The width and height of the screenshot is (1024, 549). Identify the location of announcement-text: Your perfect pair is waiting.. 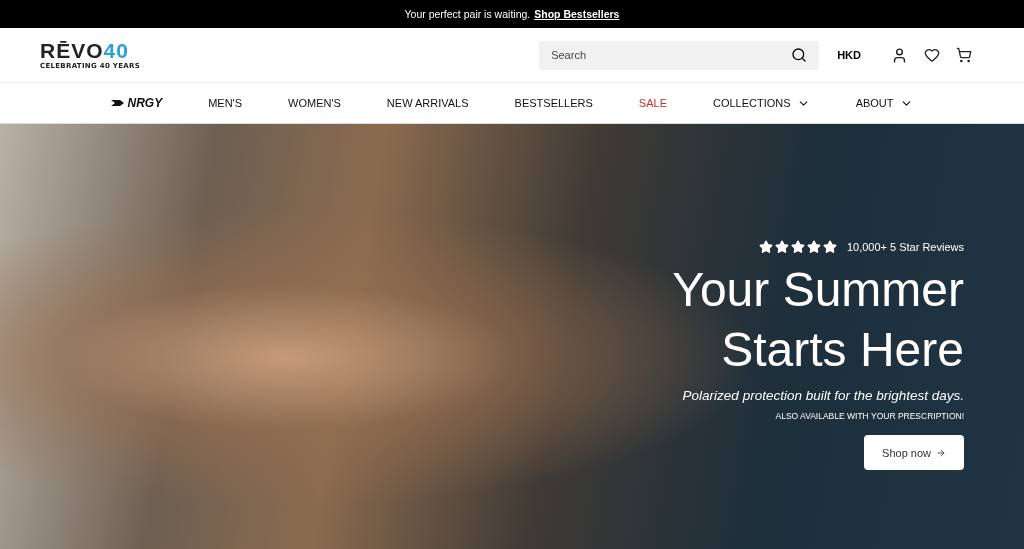
(467, 14).